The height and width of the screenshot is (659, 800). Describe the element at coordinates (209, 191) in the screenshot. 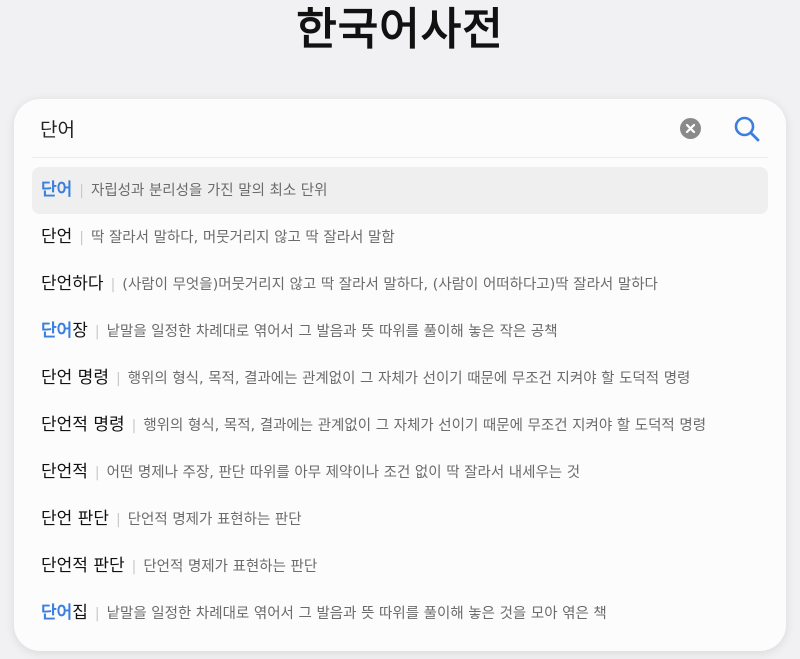

I see `definition-text: 자립성과 분리성을 가진 말의 최소 단위` at that location.